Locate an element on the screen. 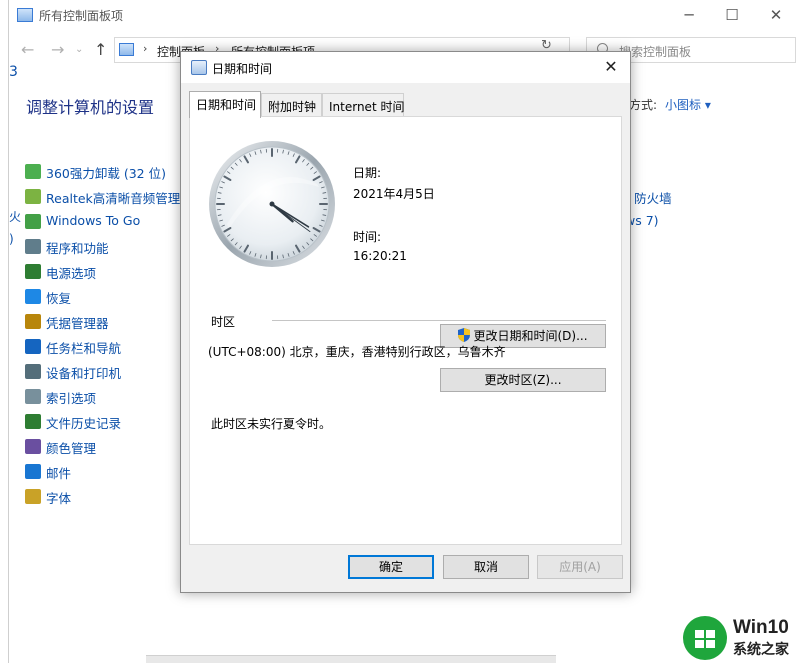 The width and height of the screenshot is (806, 663). minimize-button: ─ is located at coordinates (689, 15).